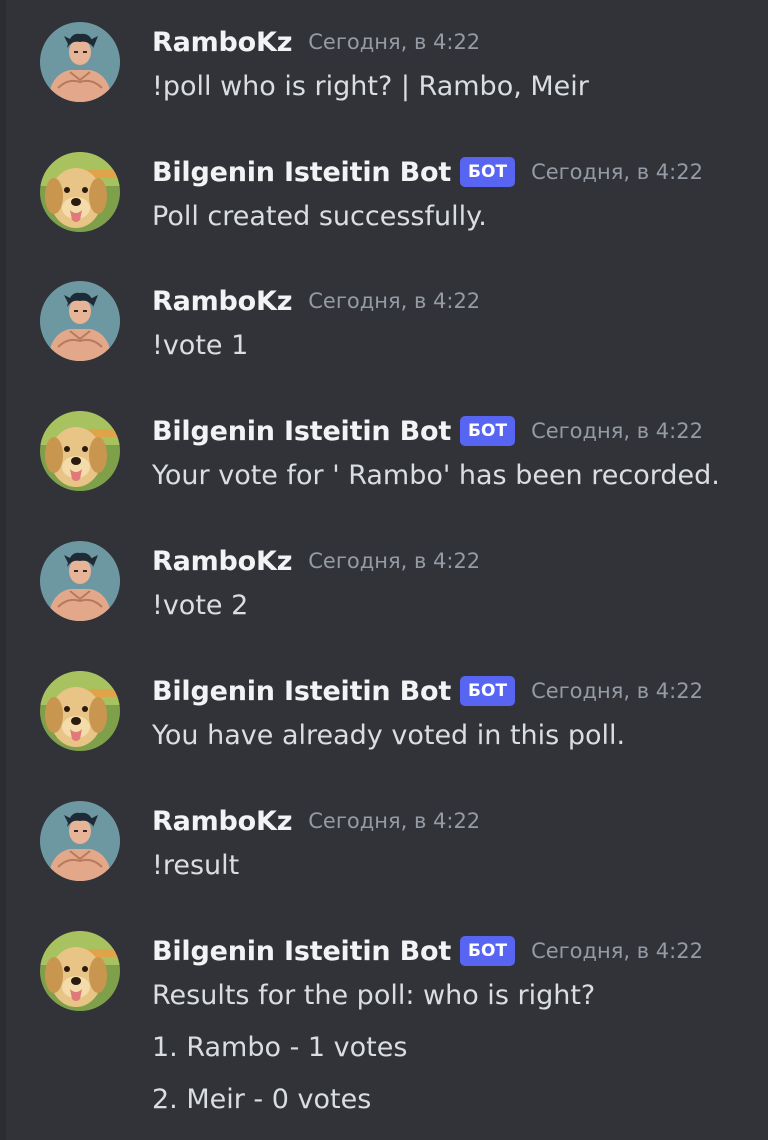 The height and width of the screenshot is (1140, 768). I want to click on message-content: You have already voted in this poll., so click(388, 736).